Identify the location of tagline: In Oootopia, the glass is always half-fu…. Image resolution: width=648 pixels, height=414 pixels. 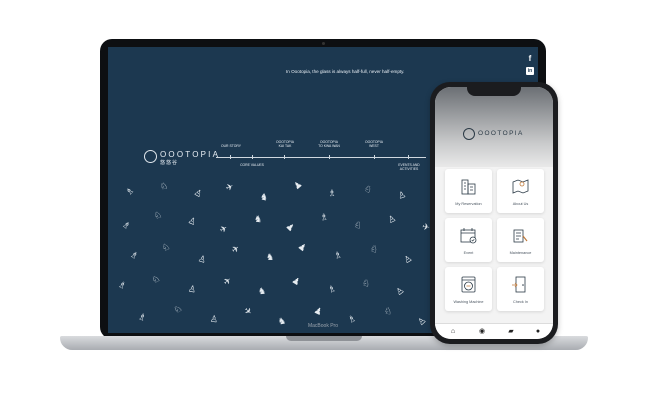
(345, 71).